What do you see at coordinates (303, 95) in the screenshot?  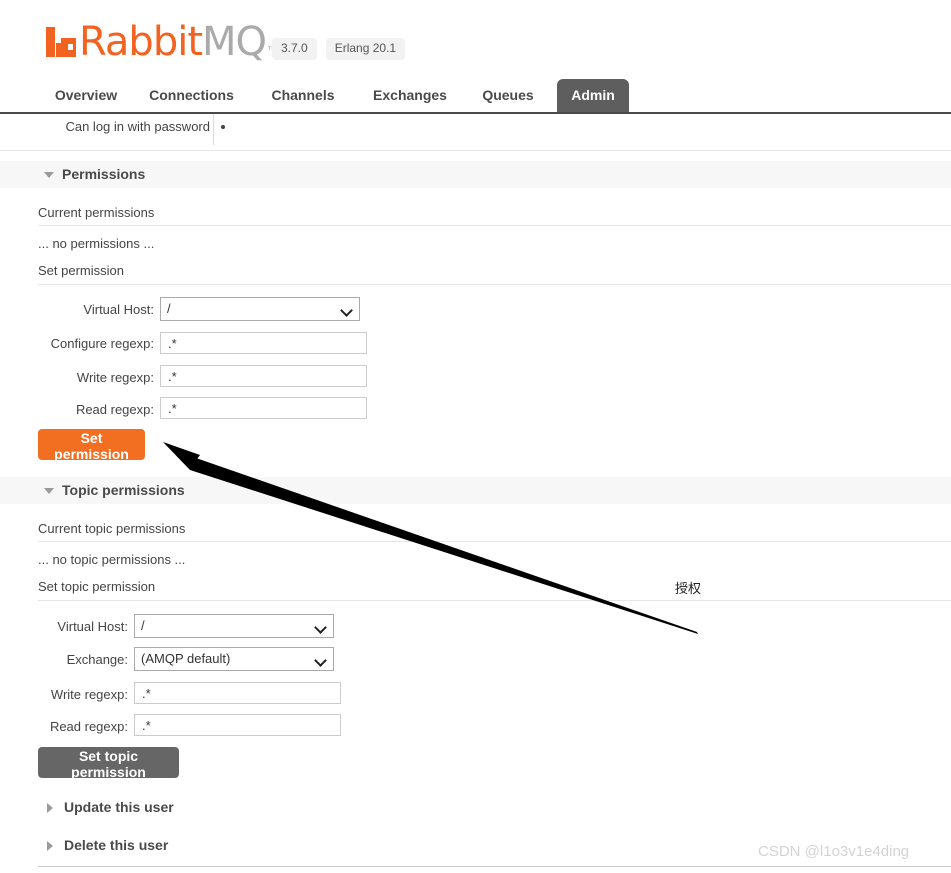 I see `tab-channels: Channels` at bounding box center [303, 95].